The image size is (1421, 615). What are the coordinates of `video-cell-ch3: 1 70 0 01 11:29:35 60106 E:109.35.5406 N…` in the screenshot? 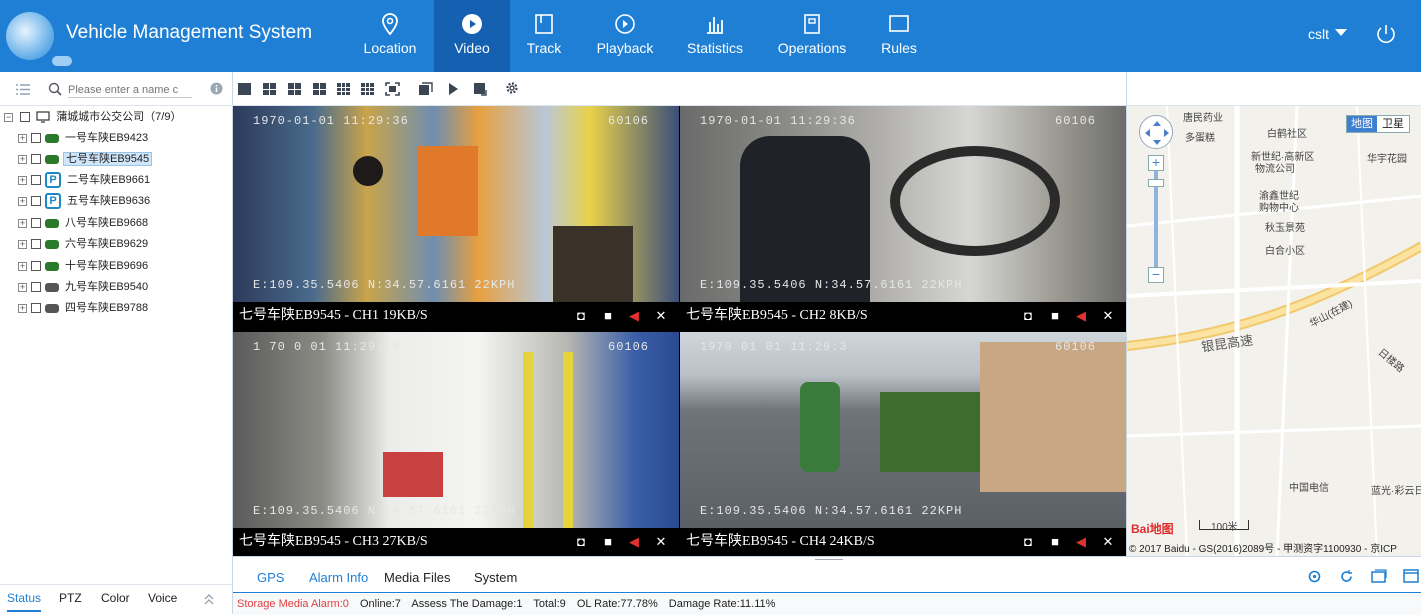 It's located at (456, 444).